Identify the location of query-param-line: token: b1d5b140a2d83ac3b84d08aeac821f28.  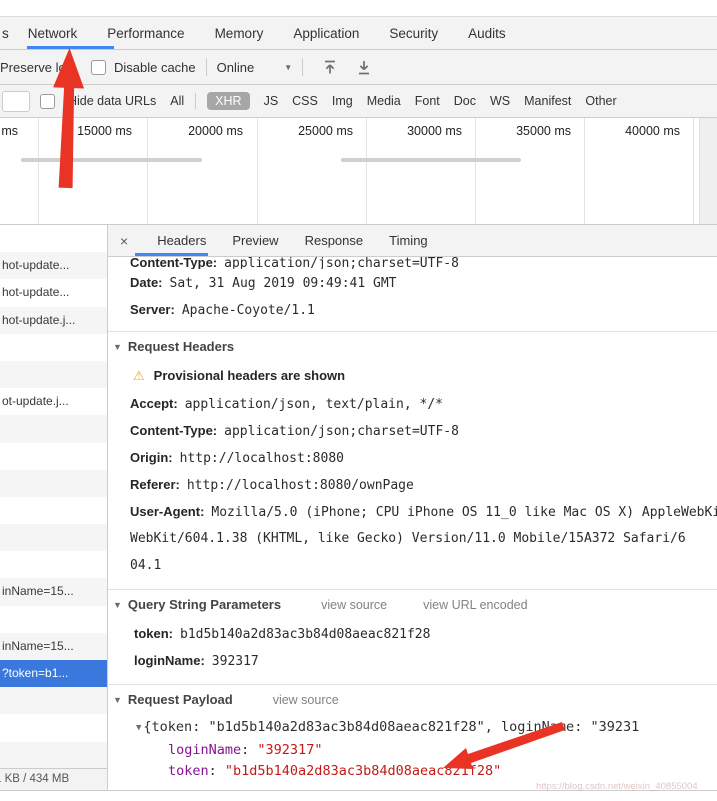
(412, 633).